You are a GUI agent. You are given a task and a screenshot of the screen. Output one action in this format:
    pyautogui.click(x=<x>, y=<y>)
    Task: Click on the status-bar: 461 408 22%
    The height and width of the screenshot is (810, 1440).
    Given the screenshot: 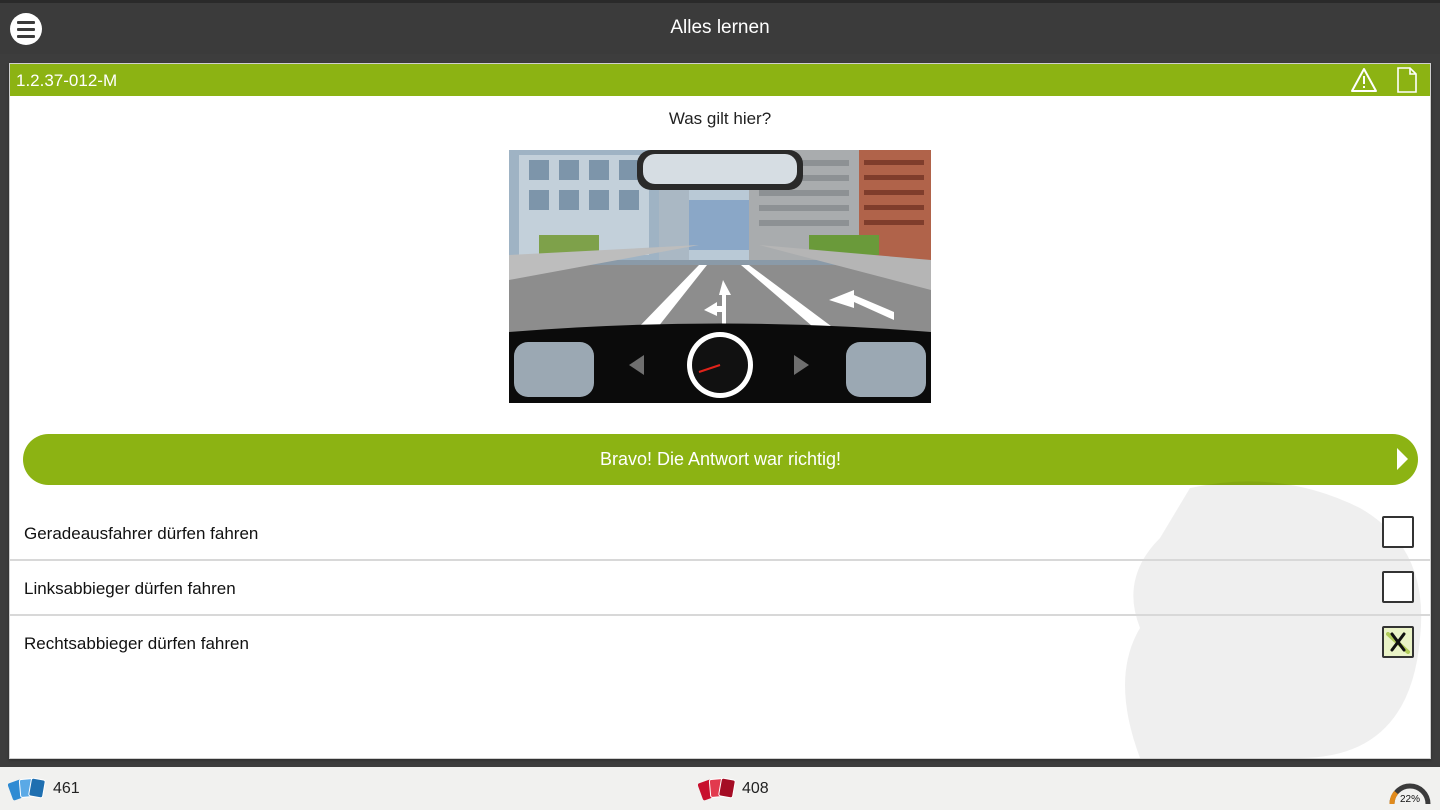 What is the action you would take?
    pyautogui.click(x=720, y=788)
    